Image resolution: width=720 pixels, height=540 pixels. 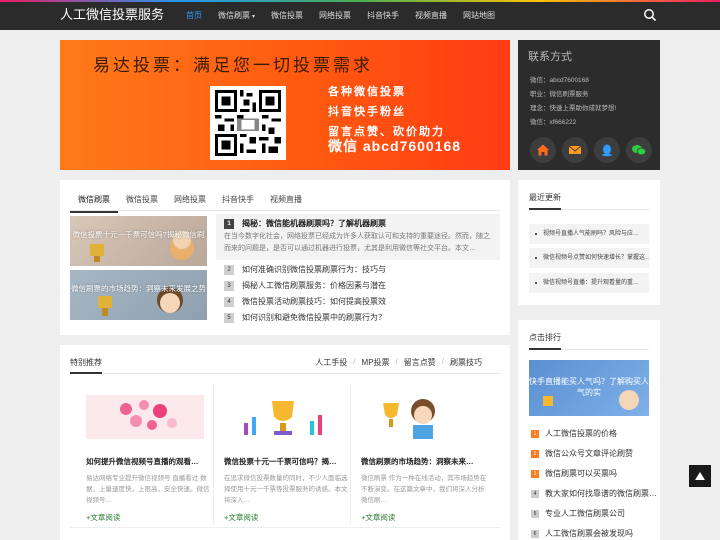 What do you see at coordinates (545, 197) in the screenshot?
I see `latest-title: 最近更新` at bounding box center [545, 197].